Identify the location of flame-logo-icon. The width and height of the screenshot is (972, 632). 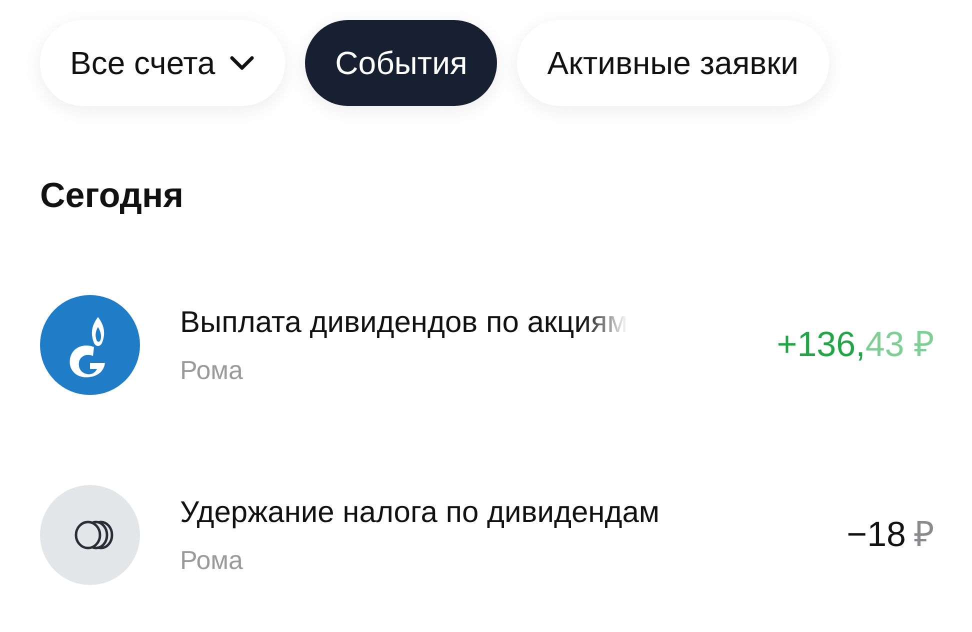
(90, 345).